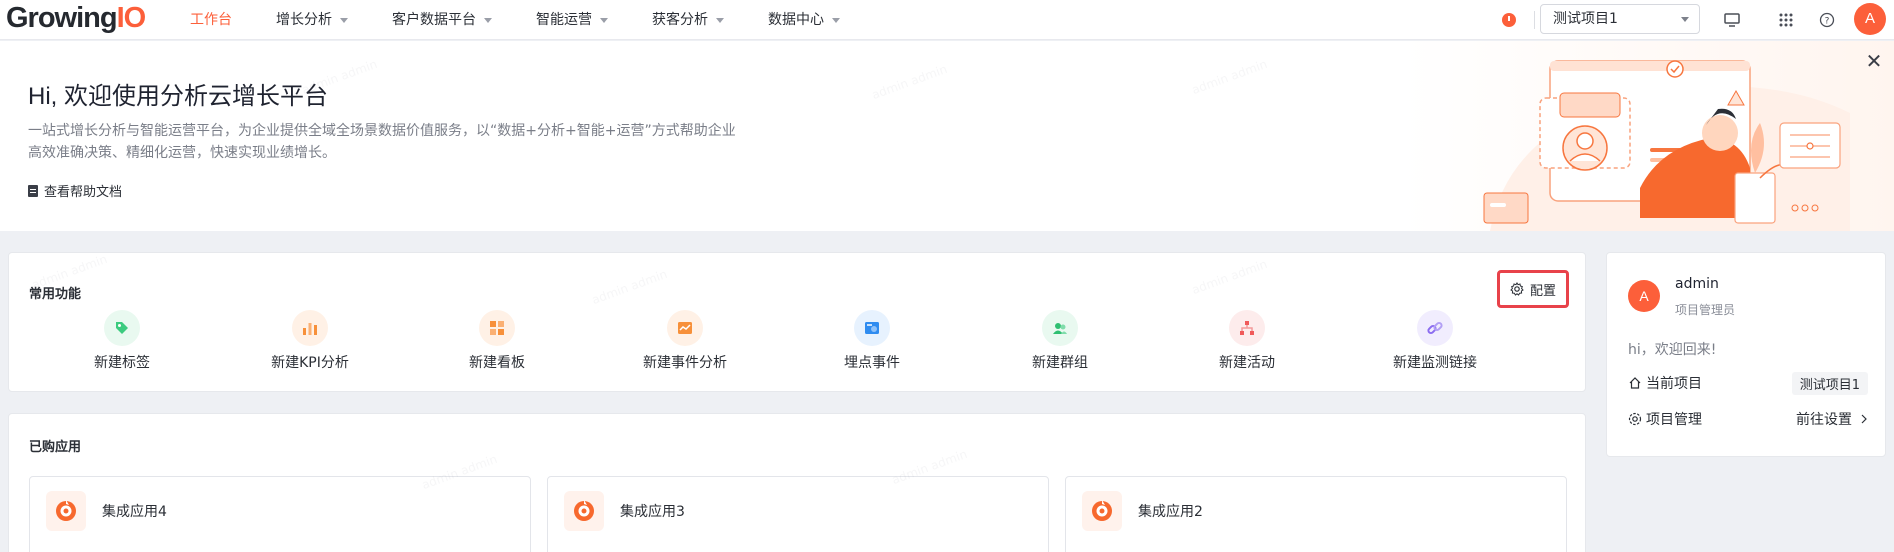  What do you see at coordinates (55, 447) in the screenshot?
I see `purchased-apps-title: 已购应用` at bounding box center [55, 447].